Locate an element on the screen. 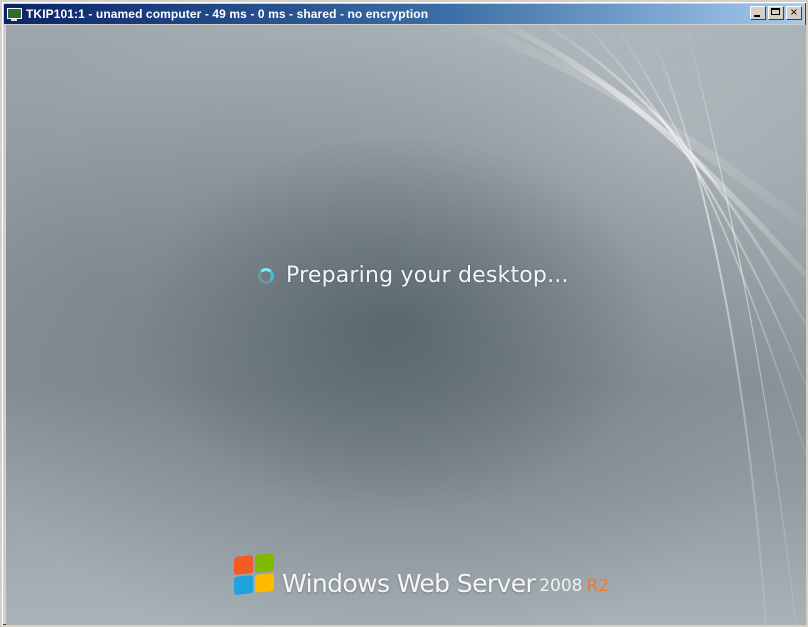  product-brand: Windows Web Server 2008 R2 is located at coordinates (420, 574).